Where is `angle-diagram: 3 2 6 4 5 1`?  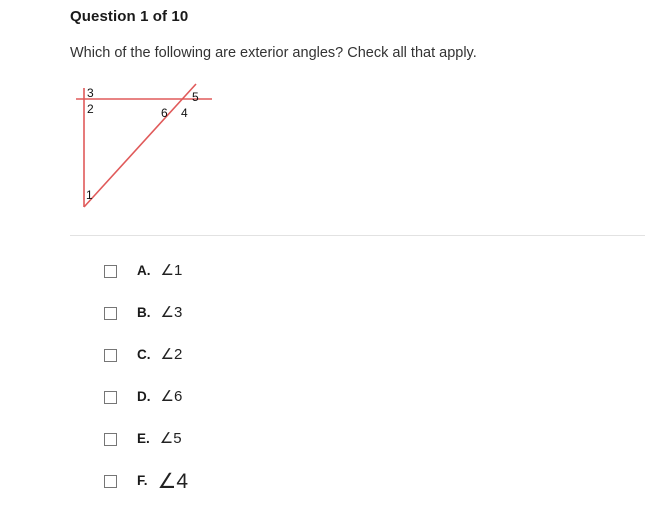 angle-diagram: 3 2 6 4 5 1 is located at coordinates (180, 150).